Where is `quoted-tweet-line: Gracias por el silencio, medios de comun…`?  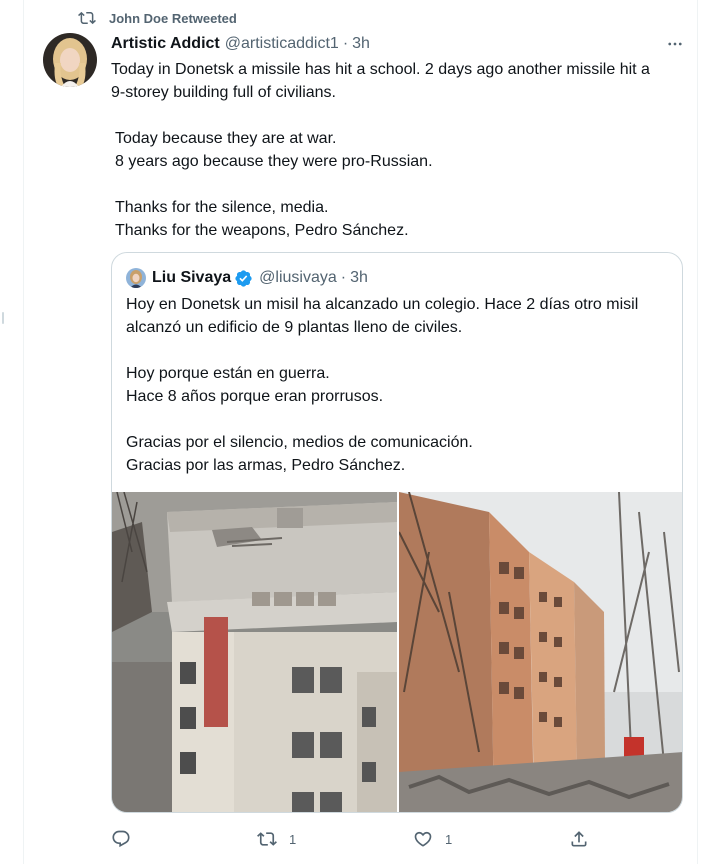 quoted-tweet-line: Gracias por el silencio, medios de comun… is located at coordinates (299, 442).